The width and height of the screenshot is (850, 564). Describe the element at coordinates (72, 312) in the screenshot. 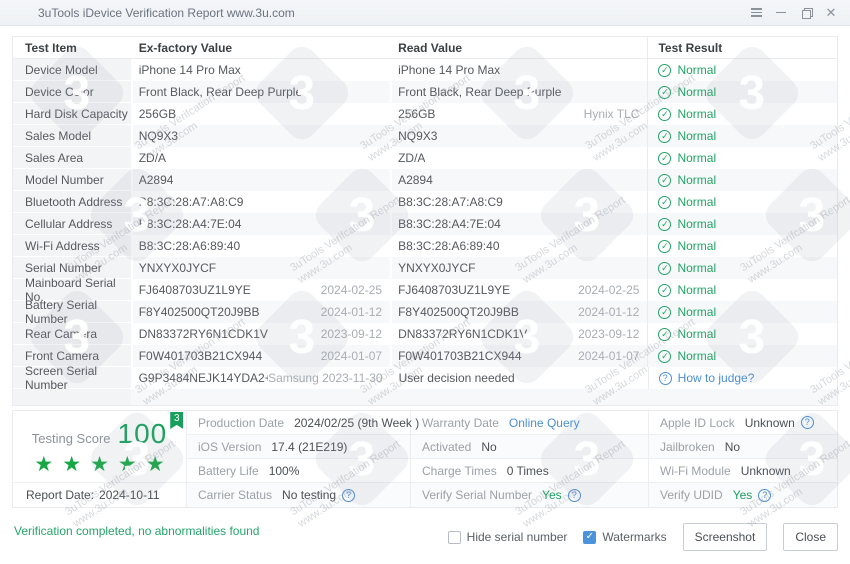

I see `test-item-label: Battery Serial Number` at that location.